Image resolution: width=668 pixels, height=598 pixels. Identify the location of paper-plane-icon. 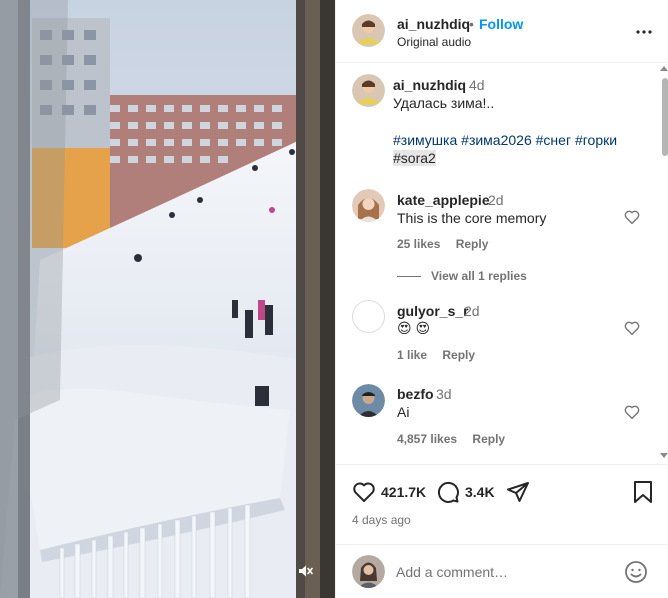
(518, 492).